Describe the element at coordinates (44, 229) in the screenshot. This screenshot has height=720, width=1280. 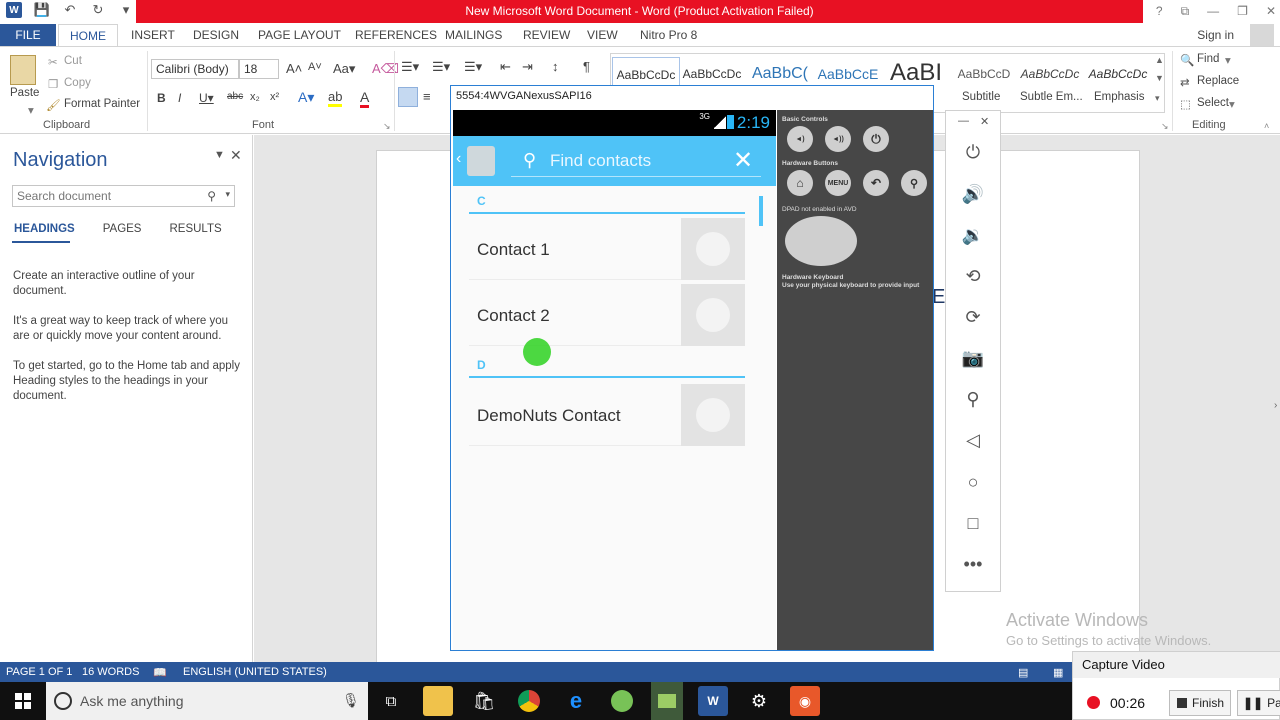
I see `nav-tab-headings: HEADINGS` at that location.